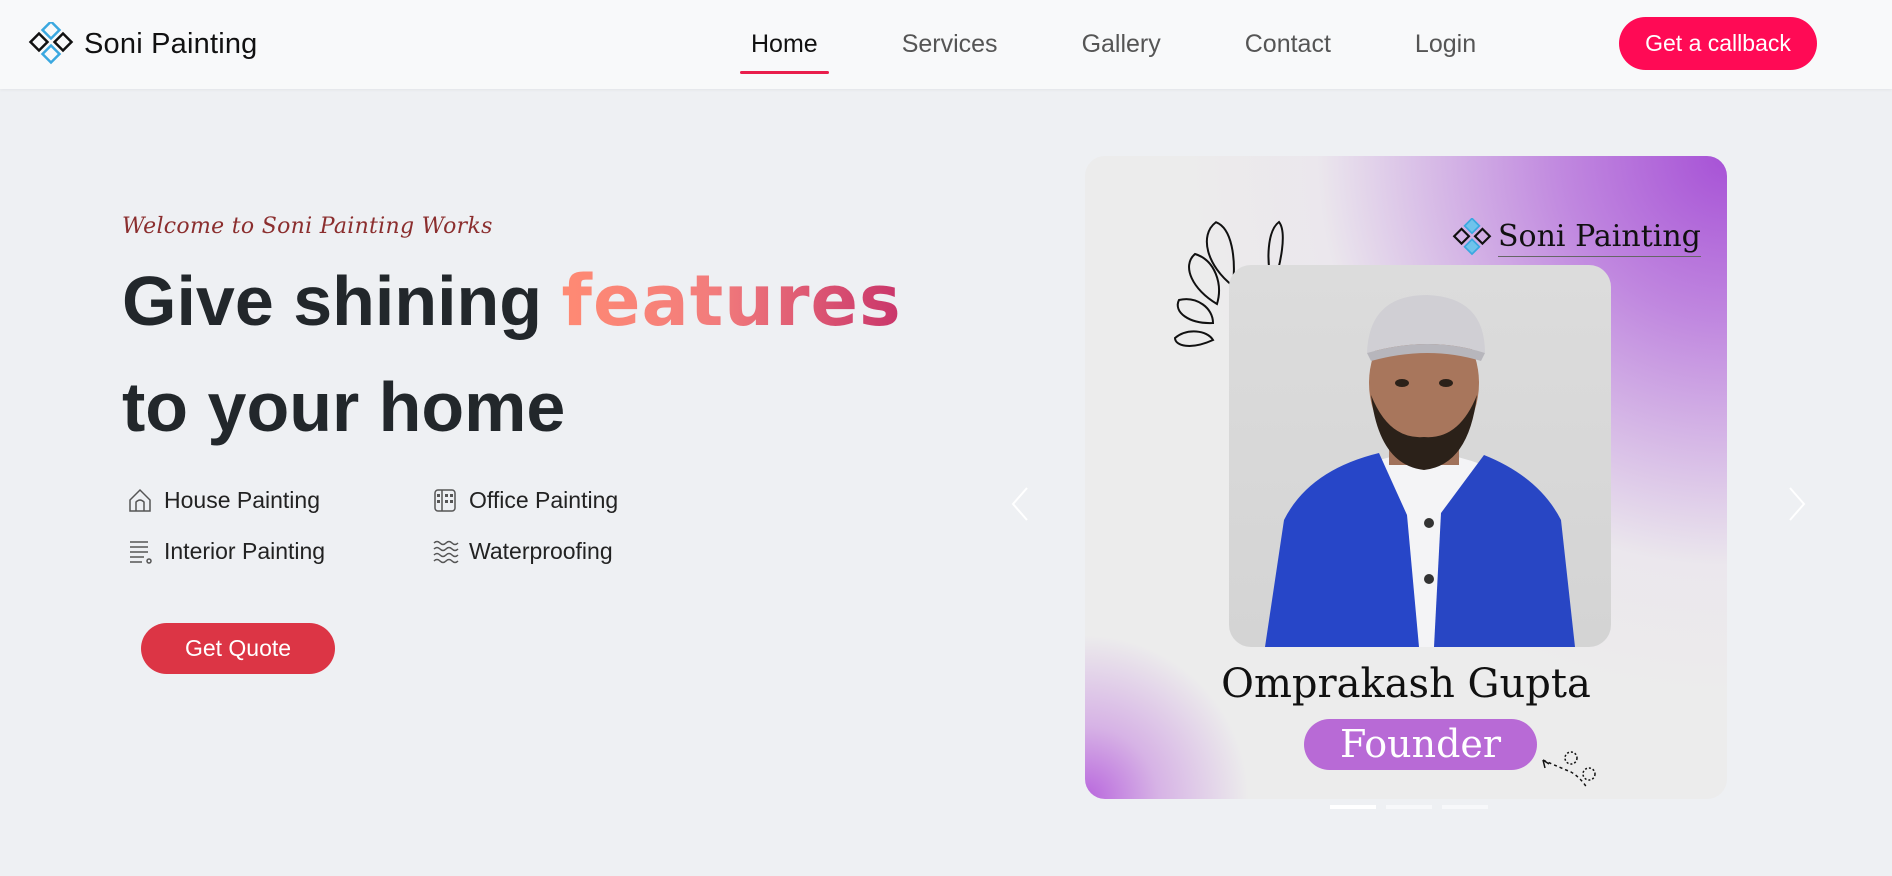 This screenshot has height=876, width=1892. Describe the element at coordinates (1288, 44) in the screenshot. I see `nav-link-contact: Contact` at that location.